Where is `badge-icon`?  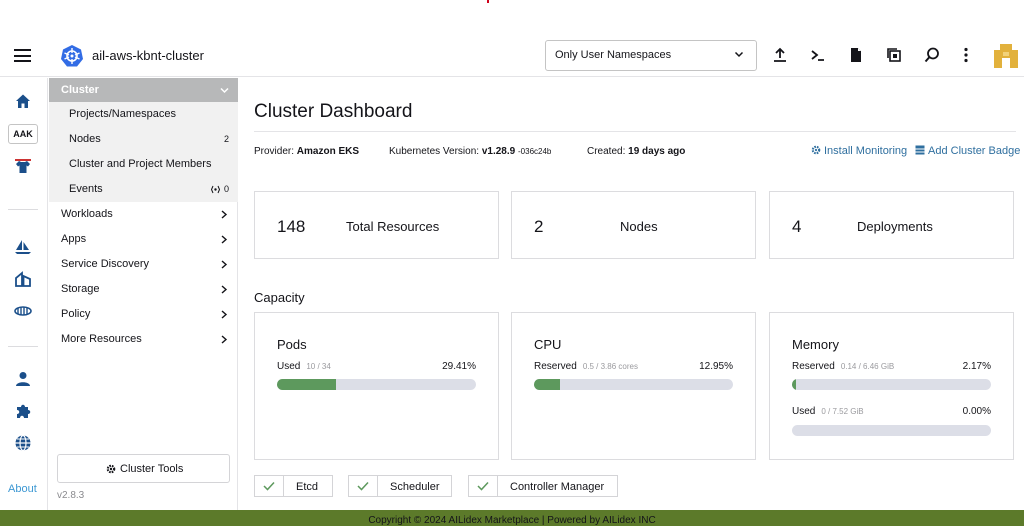
badge-icon is located at coordinates (920, 150).